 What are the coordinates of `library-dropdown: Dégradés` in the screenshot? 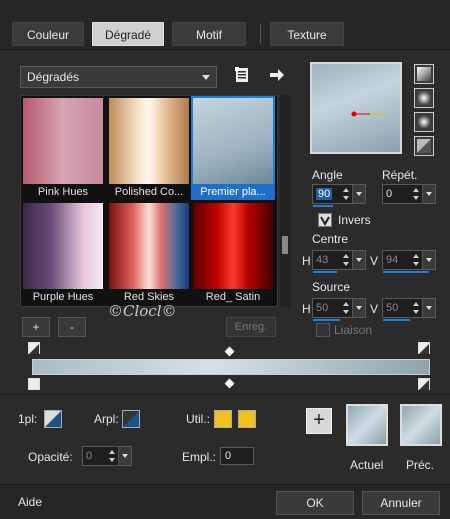 It's located at (118, 77).